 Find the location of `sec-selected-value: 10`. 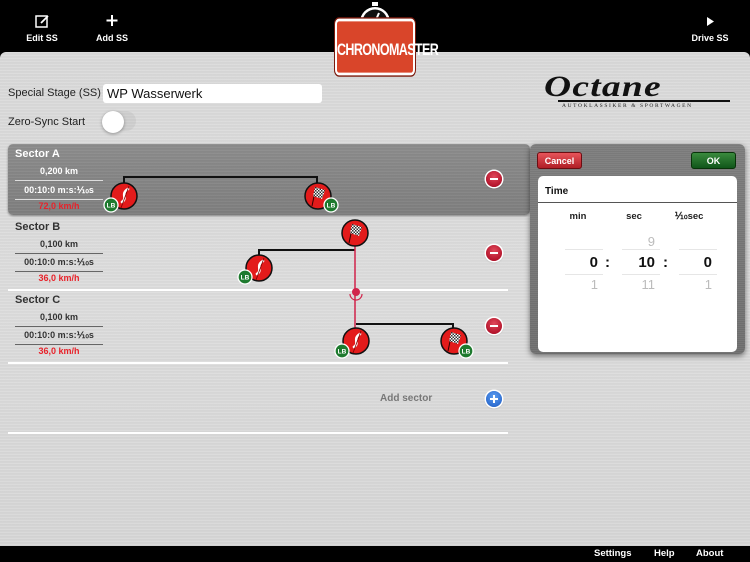

sec-selected-value: 10 is located at coordinates (646, 262).